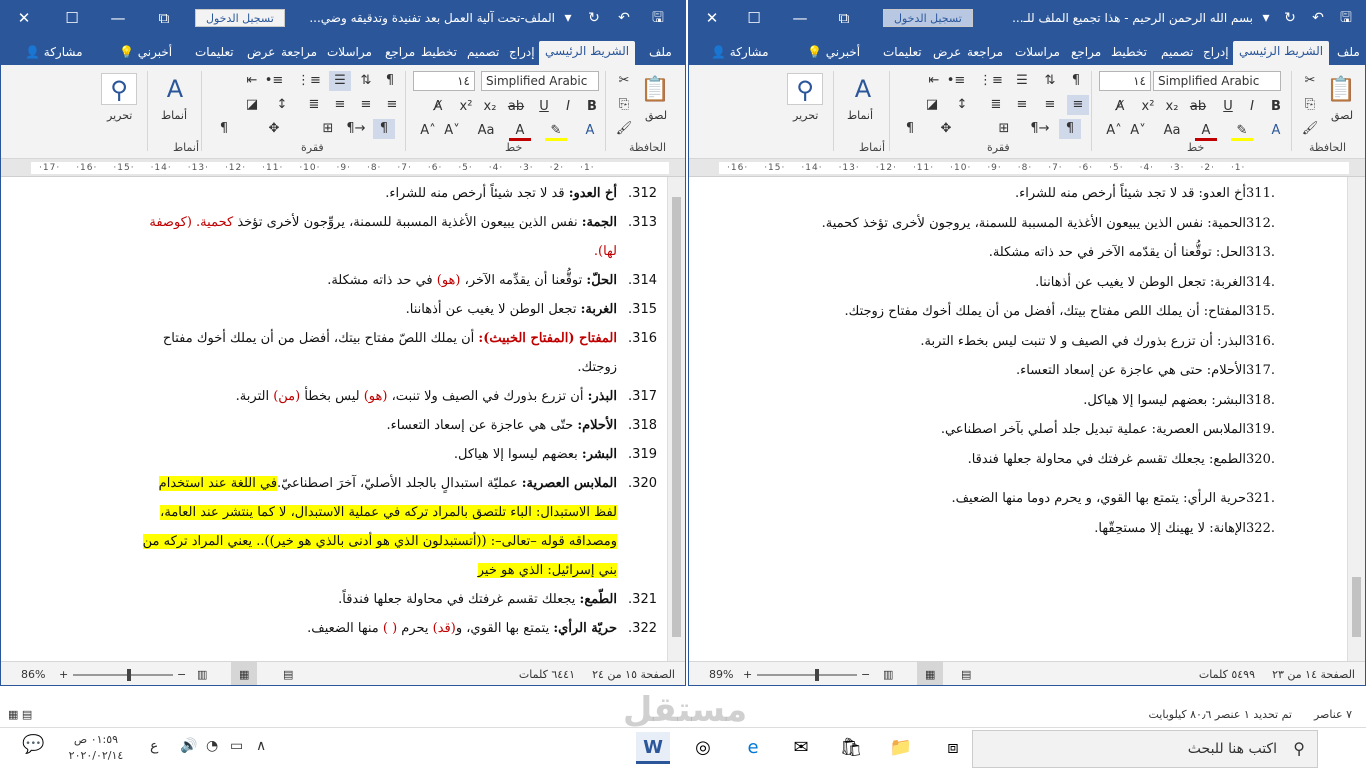 This screenshot has height=768, width=1366. Describe the element at coordinates (953, 748) in the screenshot. I see `task-view-icon: ⧈` at that location.